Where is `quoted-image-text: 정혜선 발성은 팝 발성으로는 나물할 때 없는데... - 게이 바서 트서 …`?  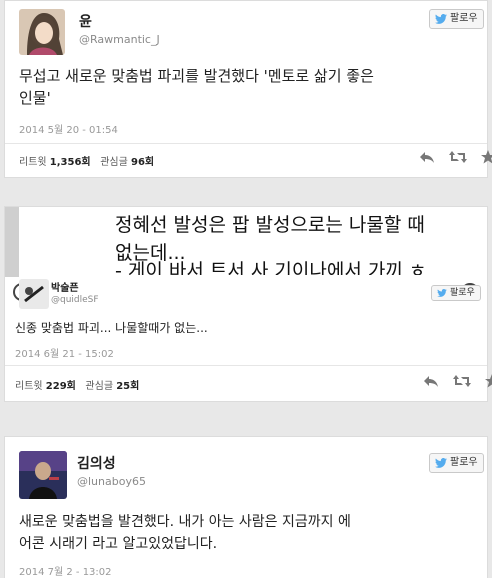
quoted-image-text: 정혜선 발성은 팝 발성으로는 나물할 때 없는데... - 게이 바서 트서 … is located at coordinates (300, 243).